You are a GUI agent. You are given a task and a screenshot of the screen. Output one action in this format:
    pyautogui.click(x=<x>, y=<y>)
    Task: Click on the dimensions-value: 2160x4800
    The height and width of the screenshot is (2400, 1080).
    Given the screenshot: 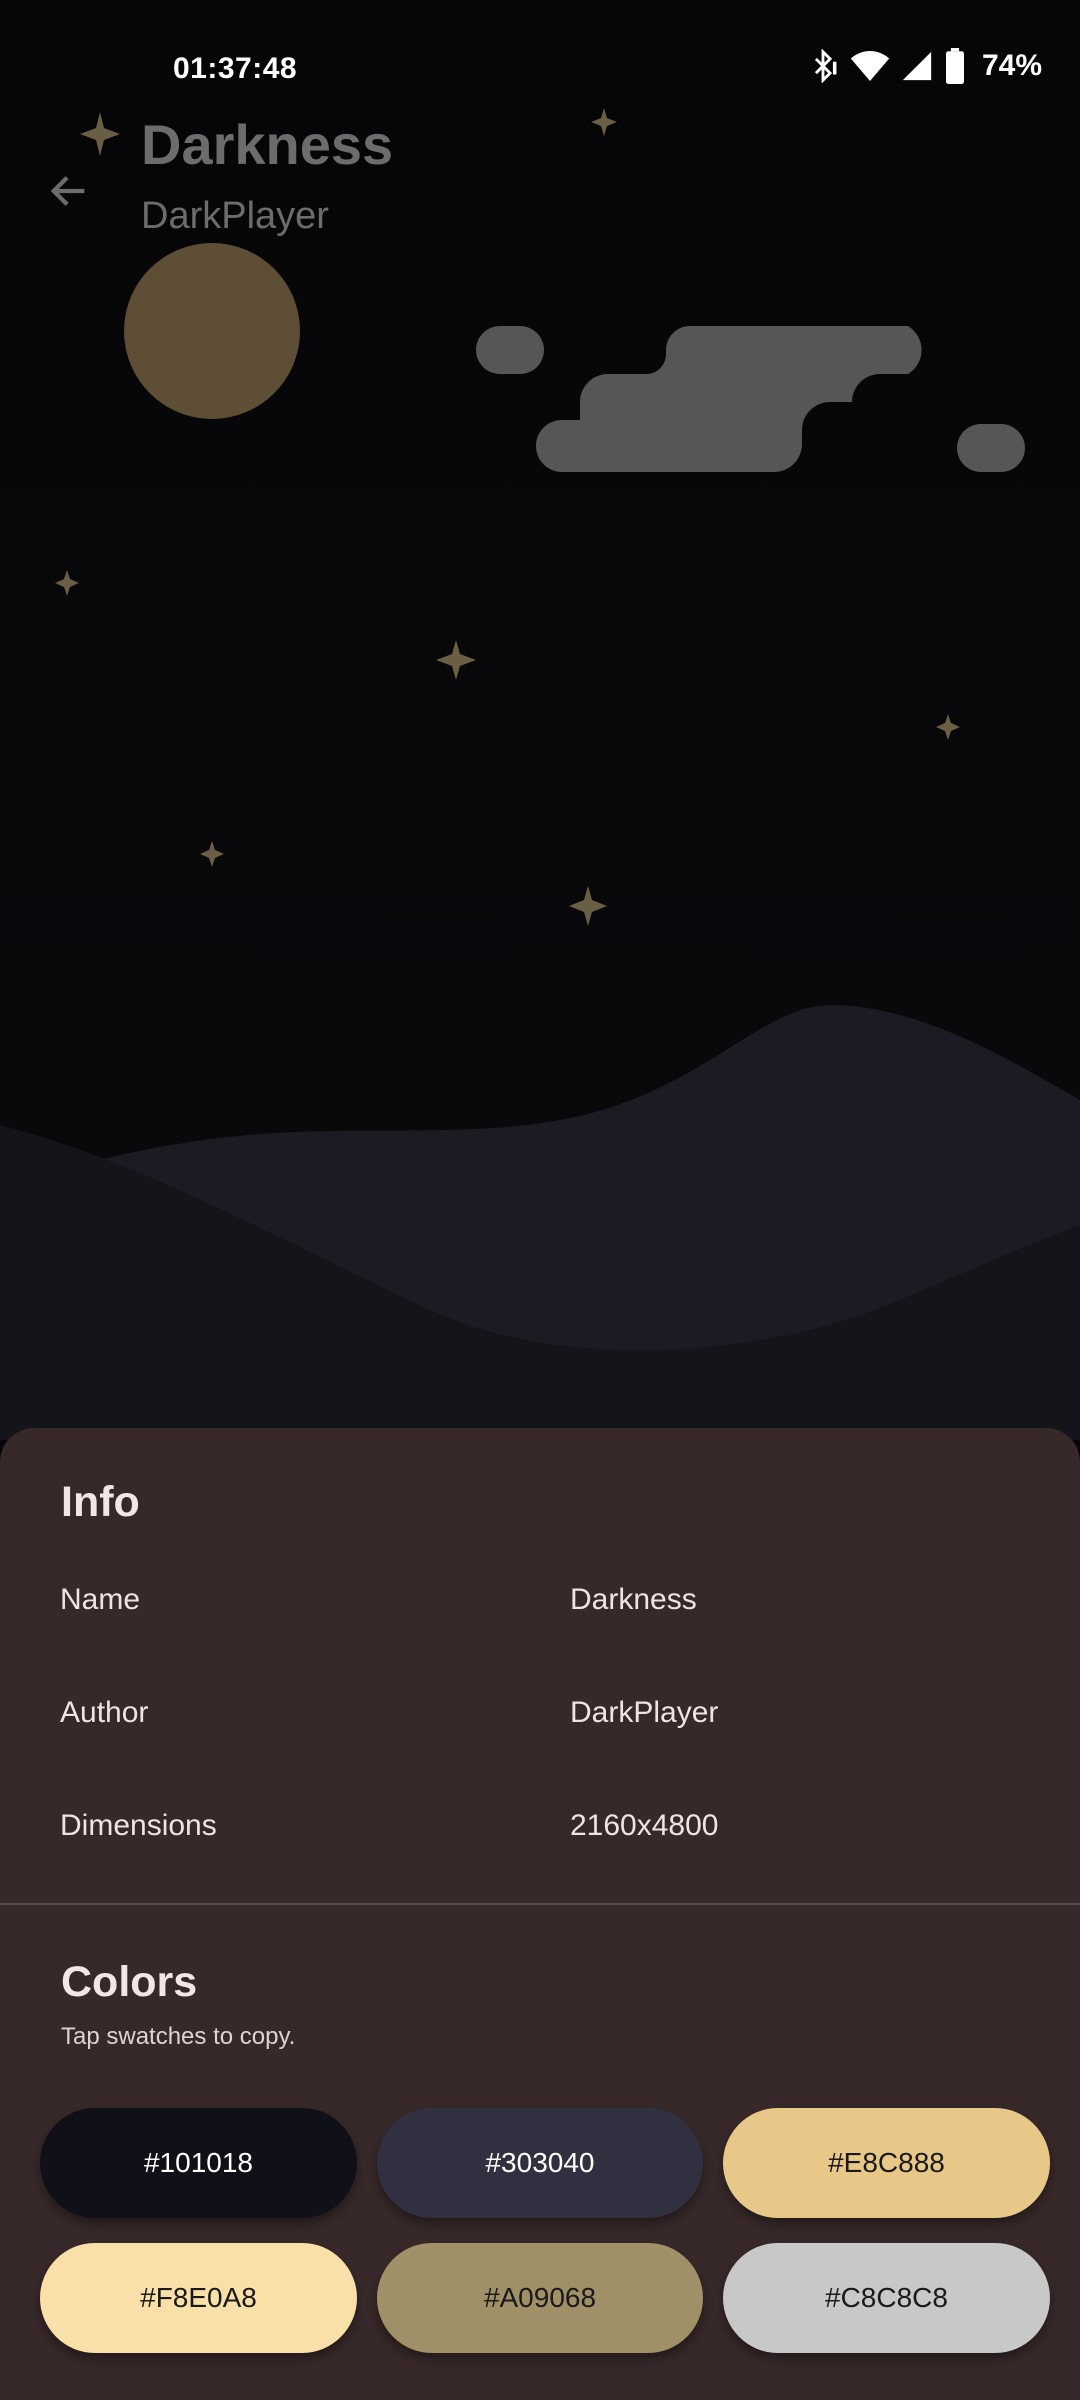 What is the action you would take?
    pyautogui.click(x=644, y=1825)
    